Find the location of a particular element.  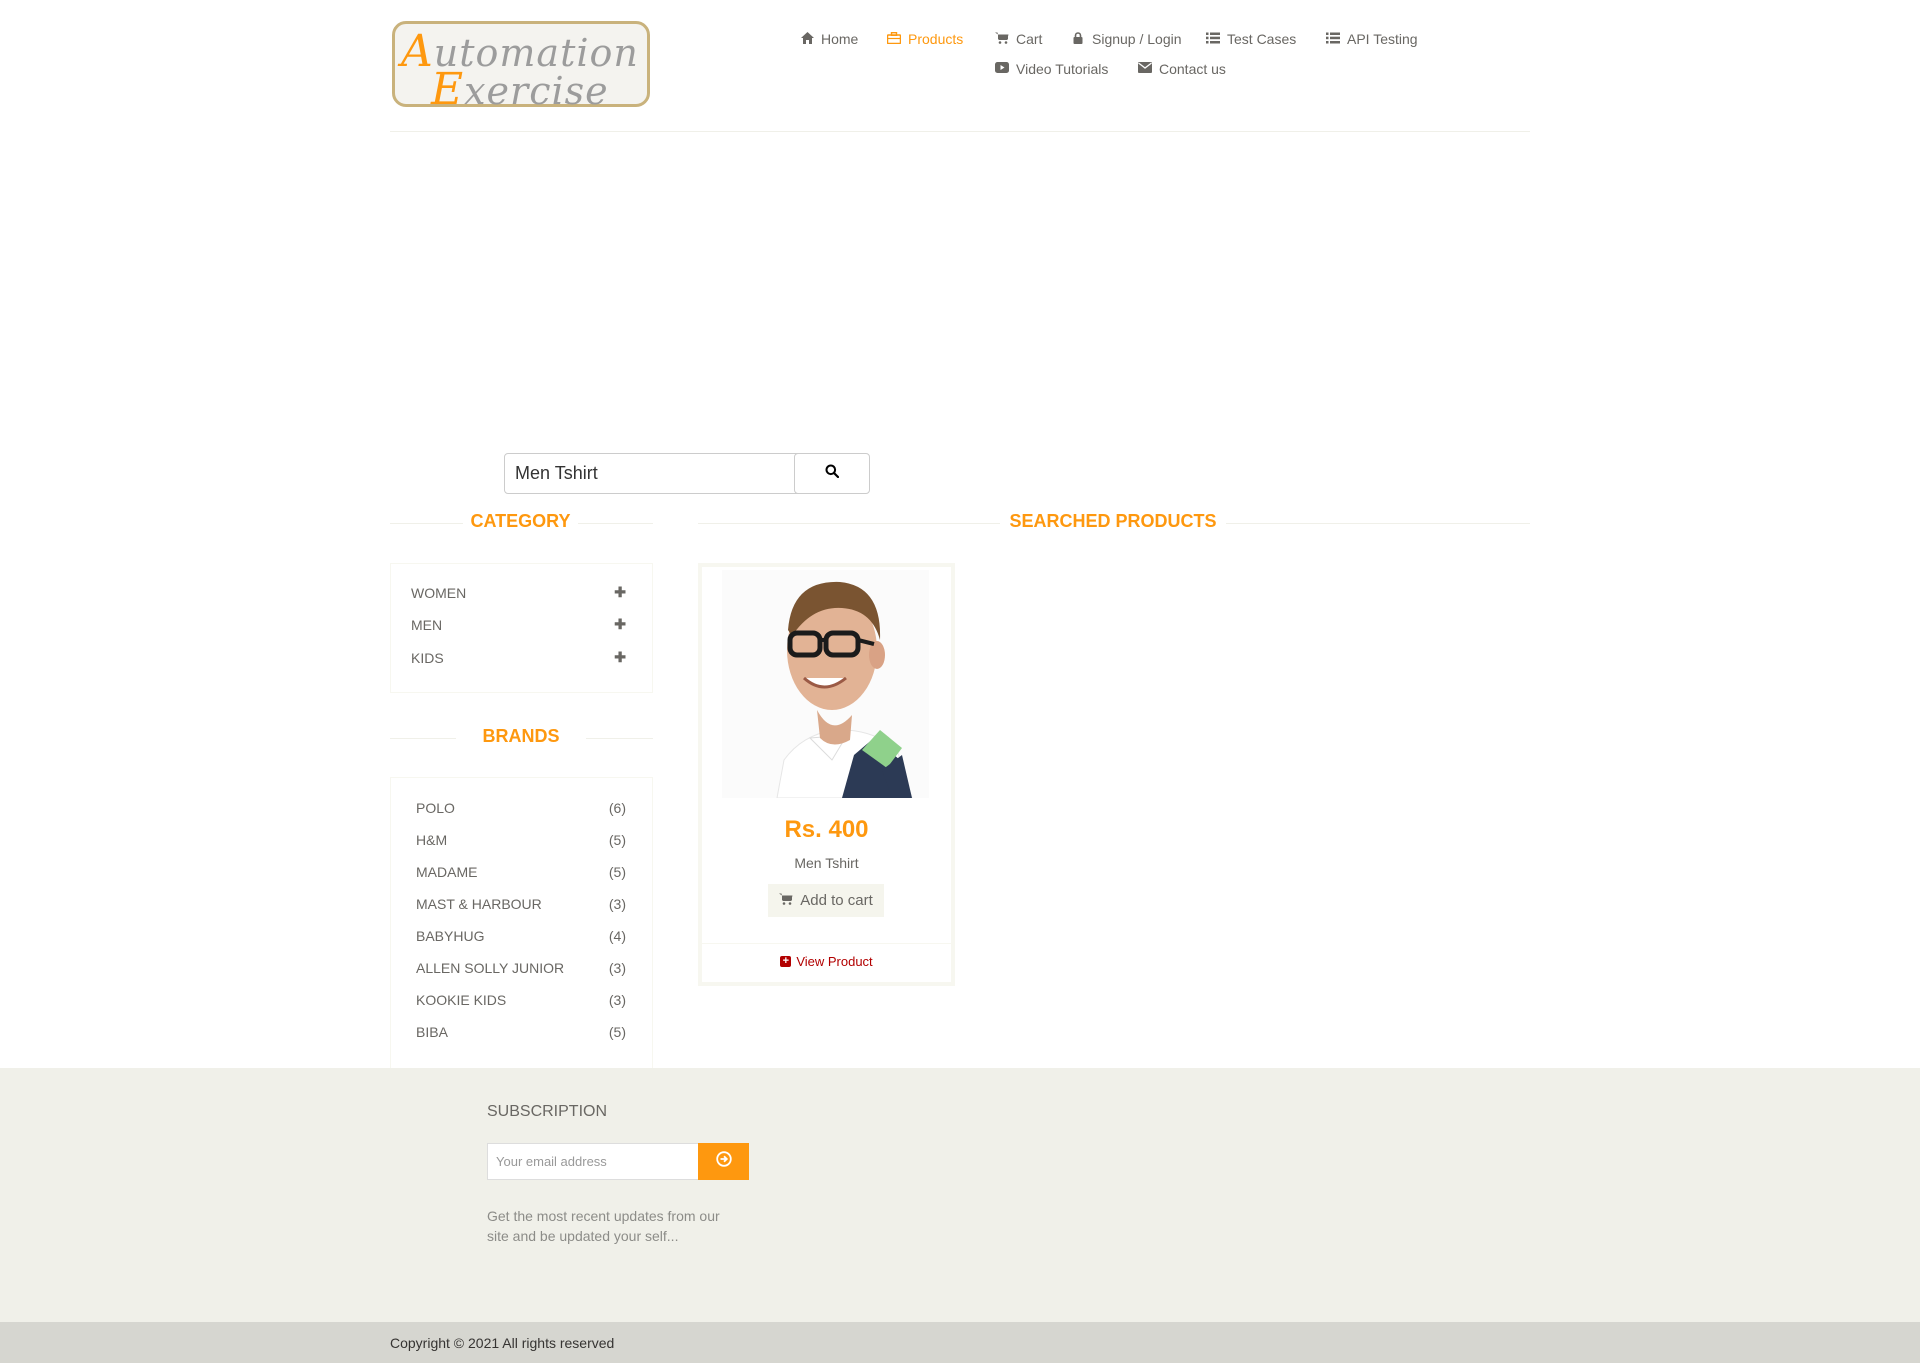

brand-item-allen-solly-junior: ALLEN SOLLY JUNIOR (3) is located at coordinates (521, 968).